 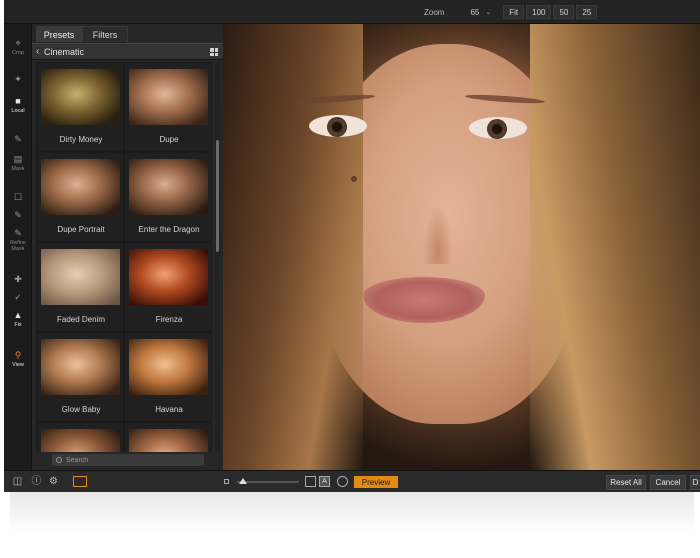 I want to click on tool-heal: ✚, so click(x=18, y=279).